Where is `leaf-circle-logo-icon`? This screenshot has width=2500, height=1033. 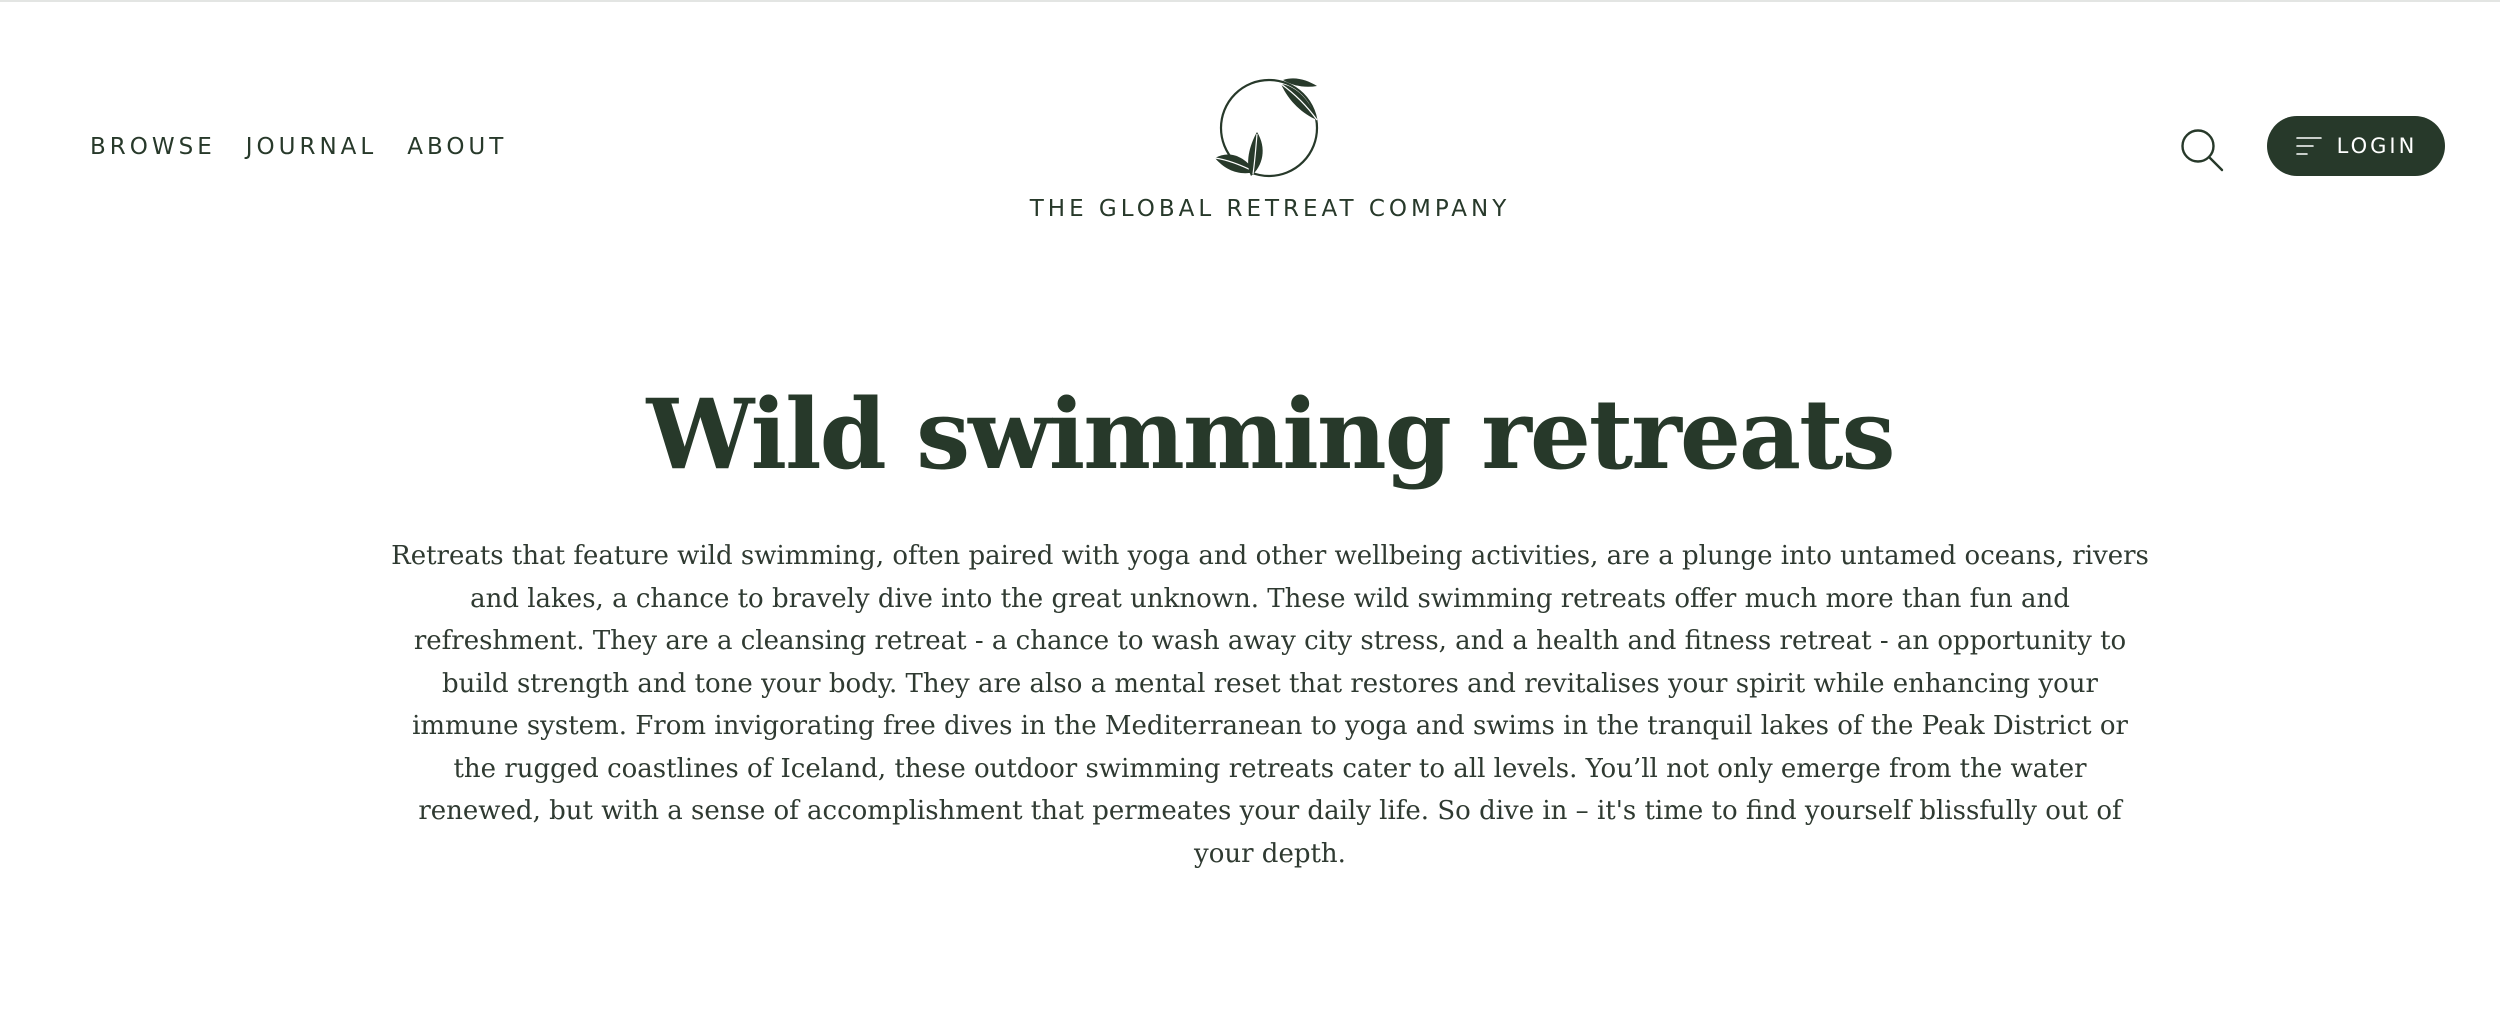
leaf-circle-logo-icon is located at coordinates (1267, 128).